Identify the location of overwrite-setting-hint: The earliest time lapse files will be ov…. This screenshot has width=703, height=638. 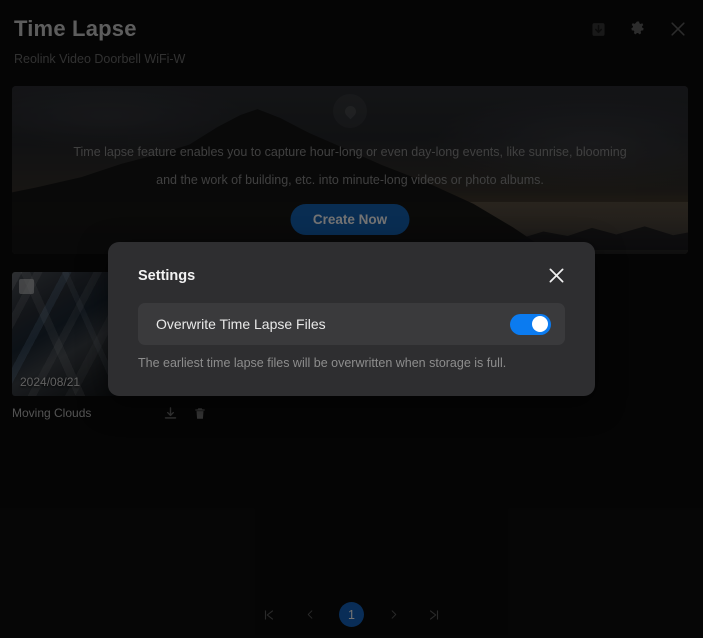
(322, 363).